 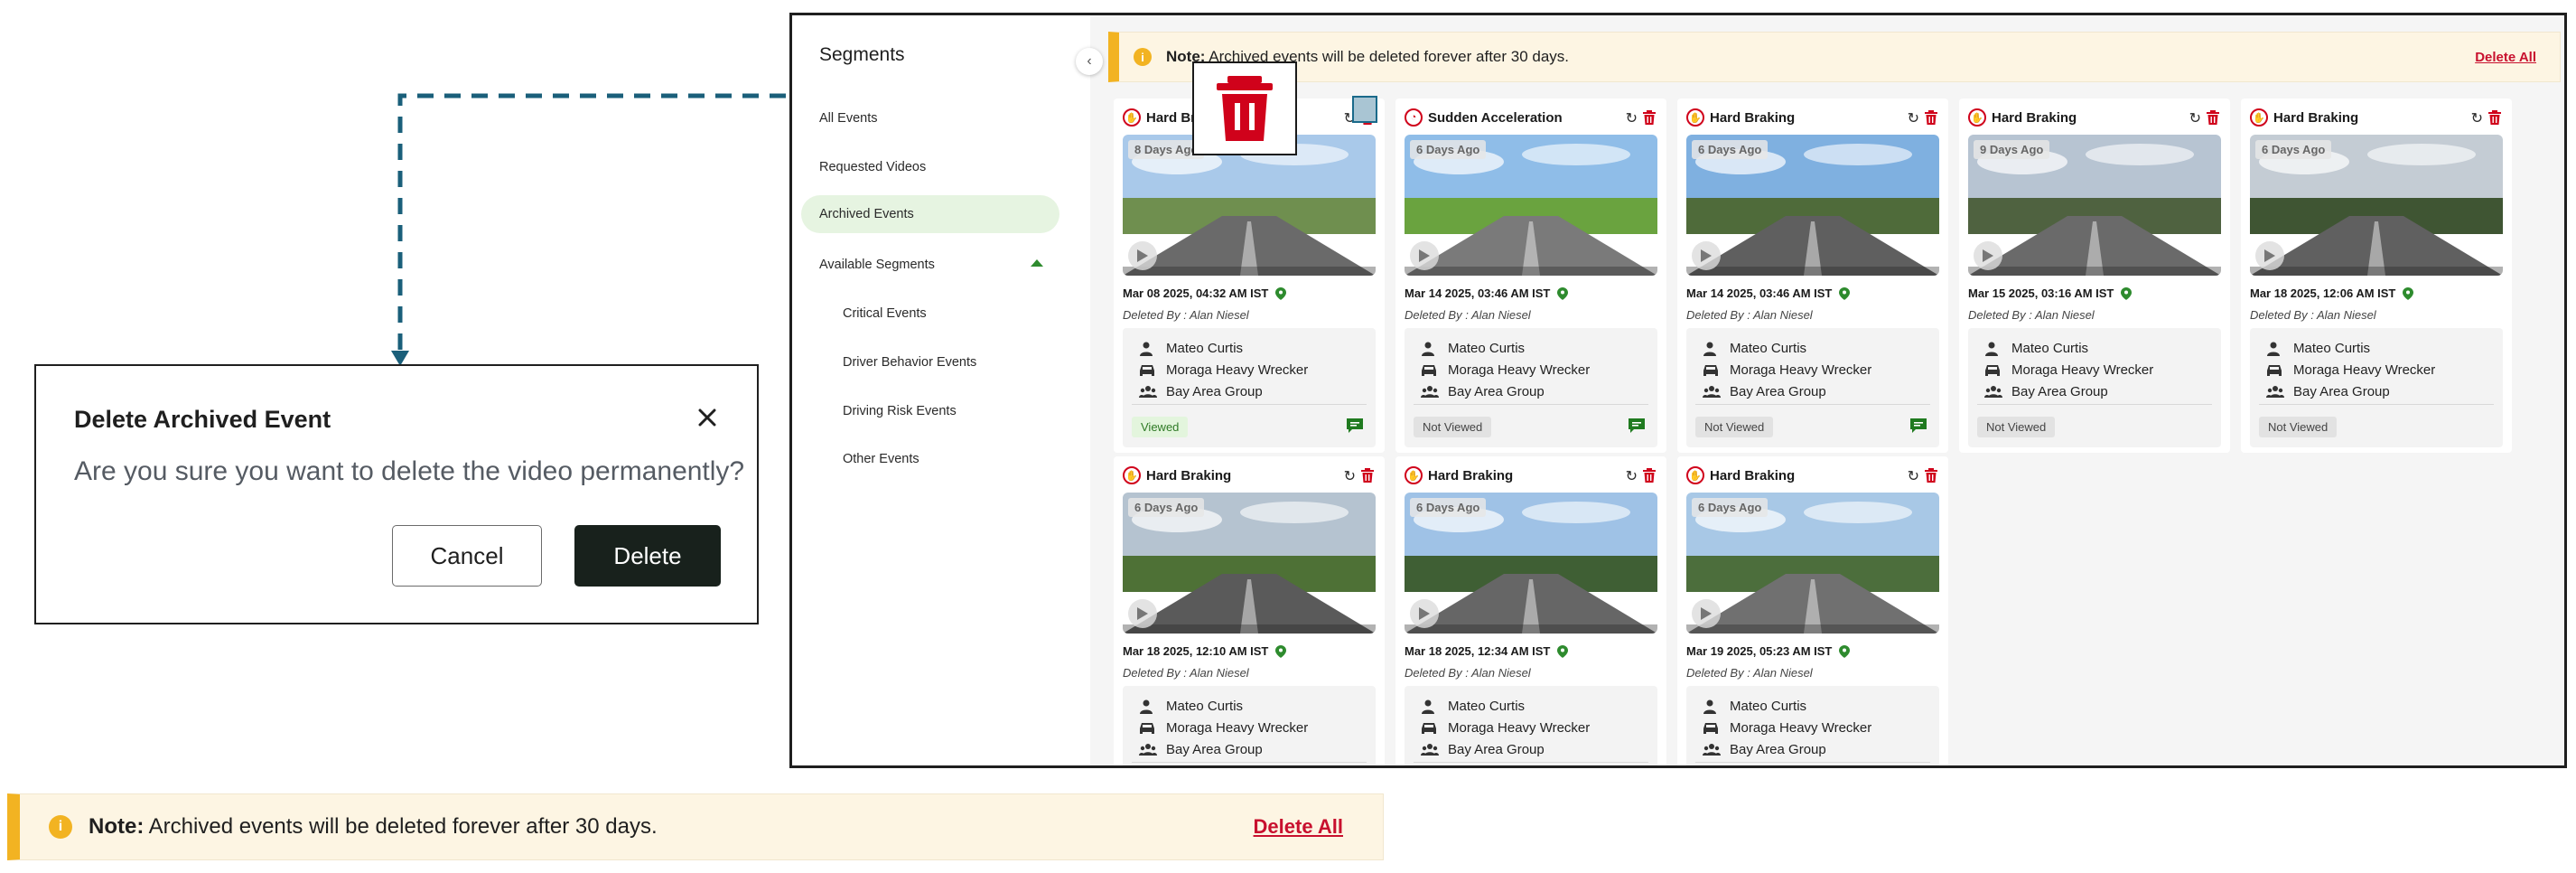 What do you see at coordinates (467, 556) in the screenshot?
I see `cancel-button: Cancel` at bounding box center [467, 556].